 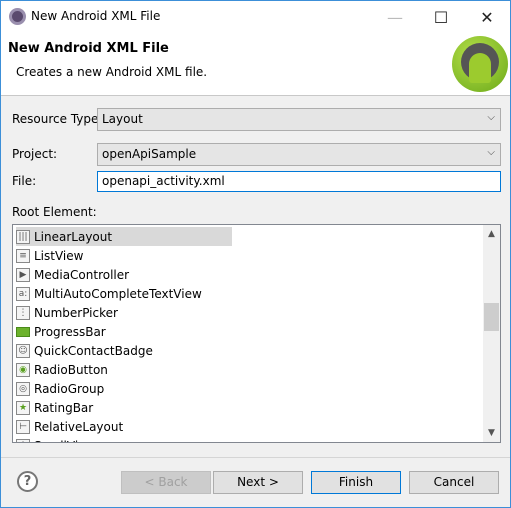 What do you see at coordinates (76, 312) in the screenshot?
I see `list-item-label: NumberPicker` at bounding box center [76, 312].